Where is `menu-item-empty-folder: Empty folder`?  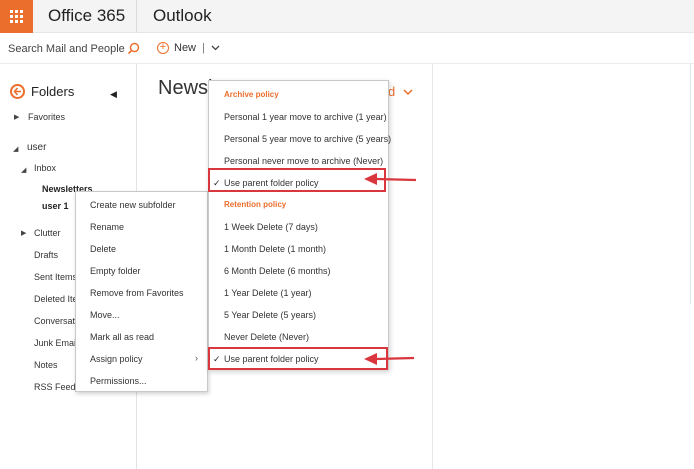 menu-item-empty-folder: Empty folder is located at coordinates (115, 271).